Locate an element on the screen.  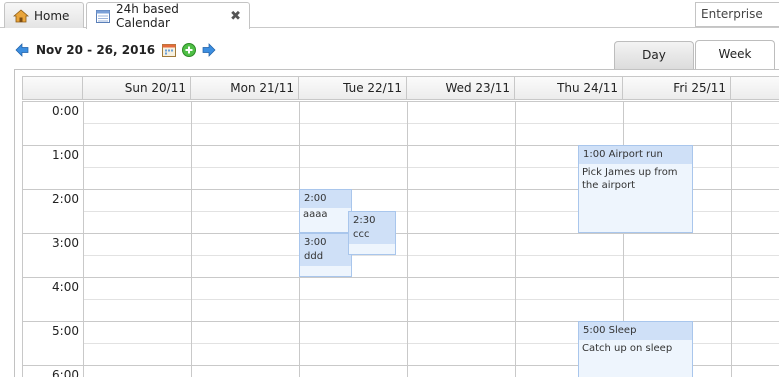
enterprise-field: Enterprise is located at coordinates (737, 14).